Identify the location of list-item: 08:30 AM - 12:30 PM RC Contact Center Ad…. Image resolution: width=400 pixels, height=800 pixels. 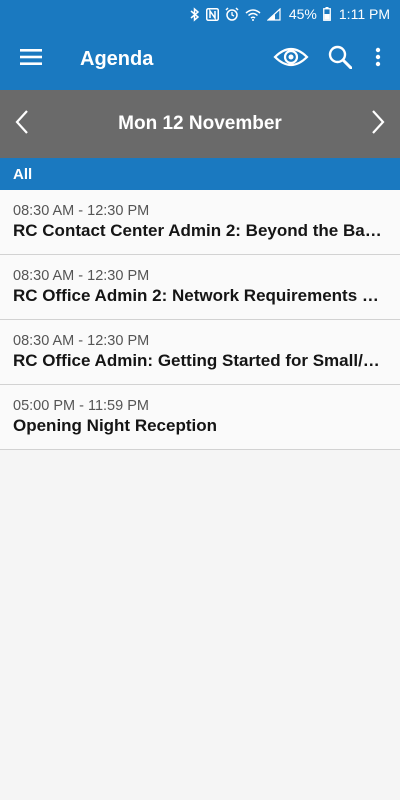
(200, 222).